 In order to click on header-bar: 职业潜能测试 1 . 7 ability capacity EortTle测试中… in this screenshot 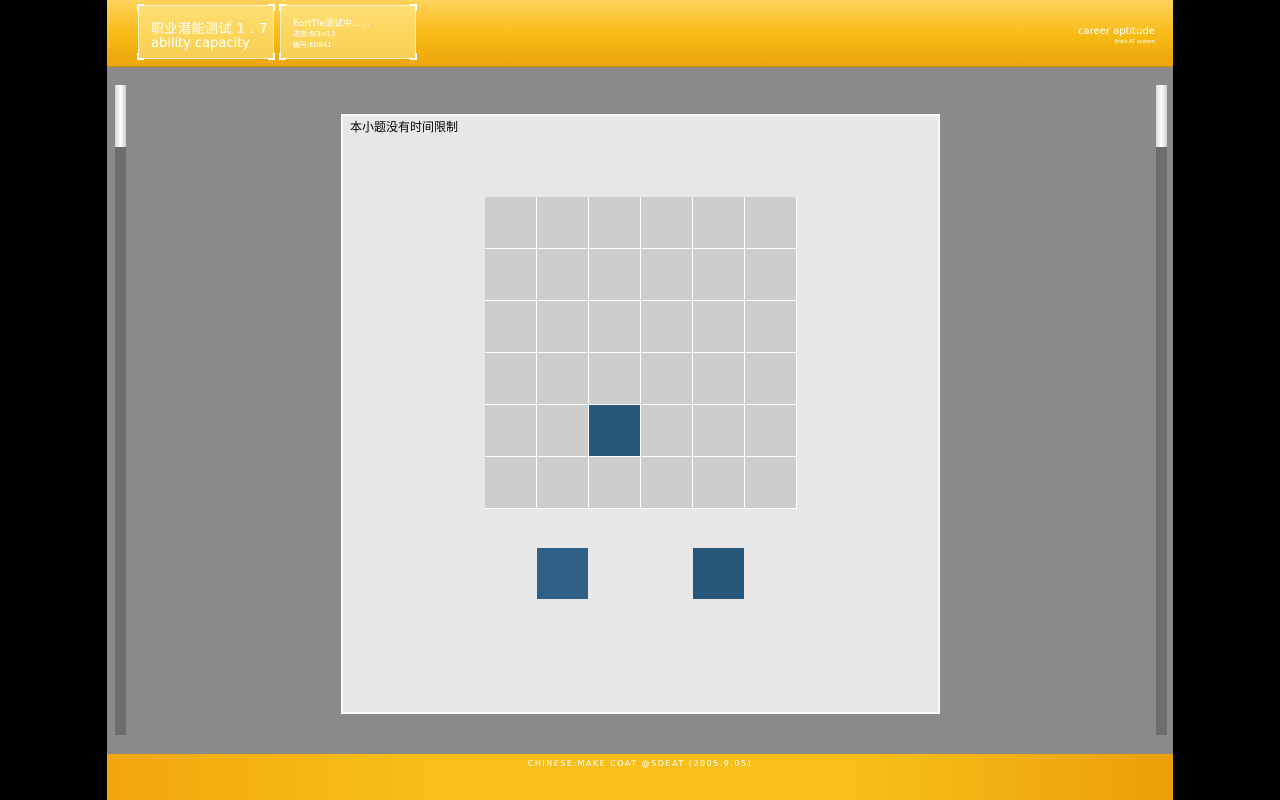, I will do `click(640, 33)`.